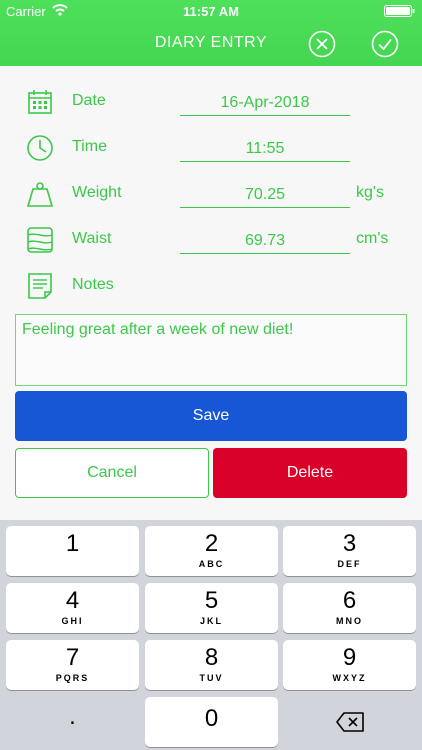  Describe the element at coordinates (72, 600) in the screenshot. I see `key-digit: 4` at that location.